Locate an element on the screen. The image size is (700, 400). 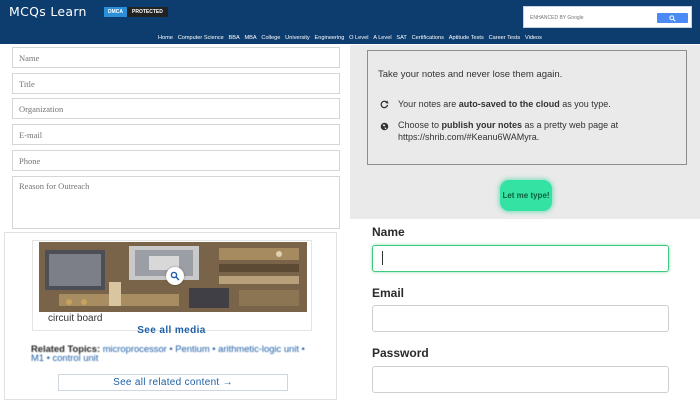
signup-name-input is located at coordinates (520, 258).